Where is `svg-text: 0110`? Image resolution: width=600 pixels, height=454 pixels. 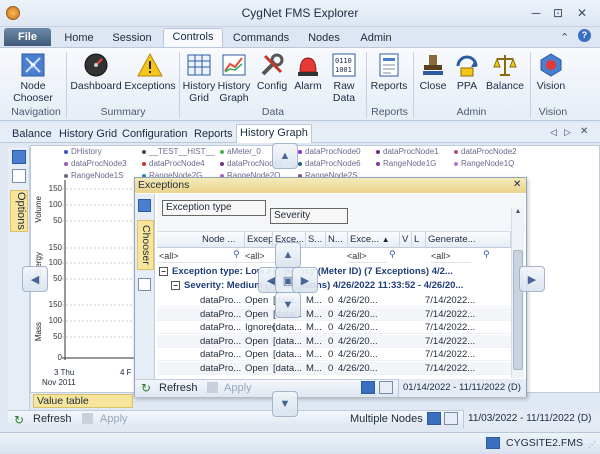 svg-text: 0110 is located at coordinates (343, 61).